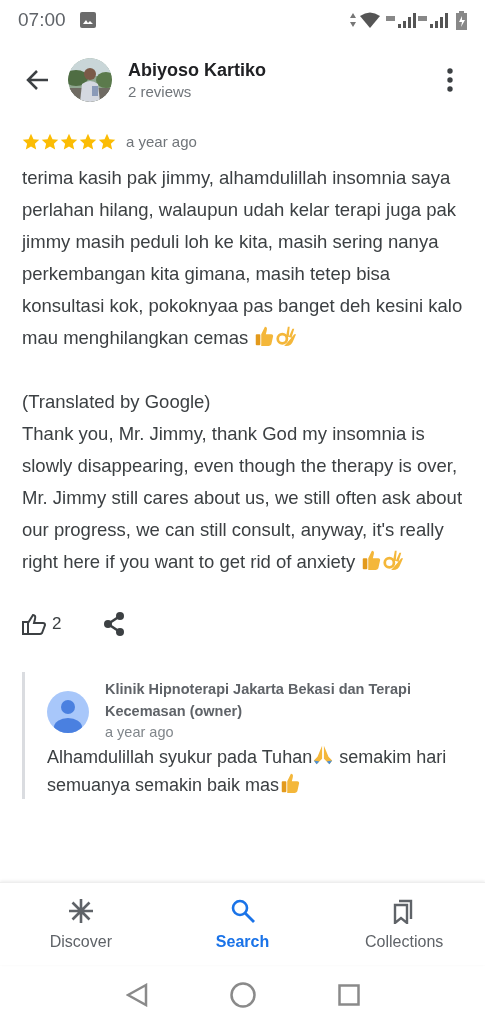  Describe the element at coordinates (461, 20) in the screenshot. I see `battery-icon` at that location.